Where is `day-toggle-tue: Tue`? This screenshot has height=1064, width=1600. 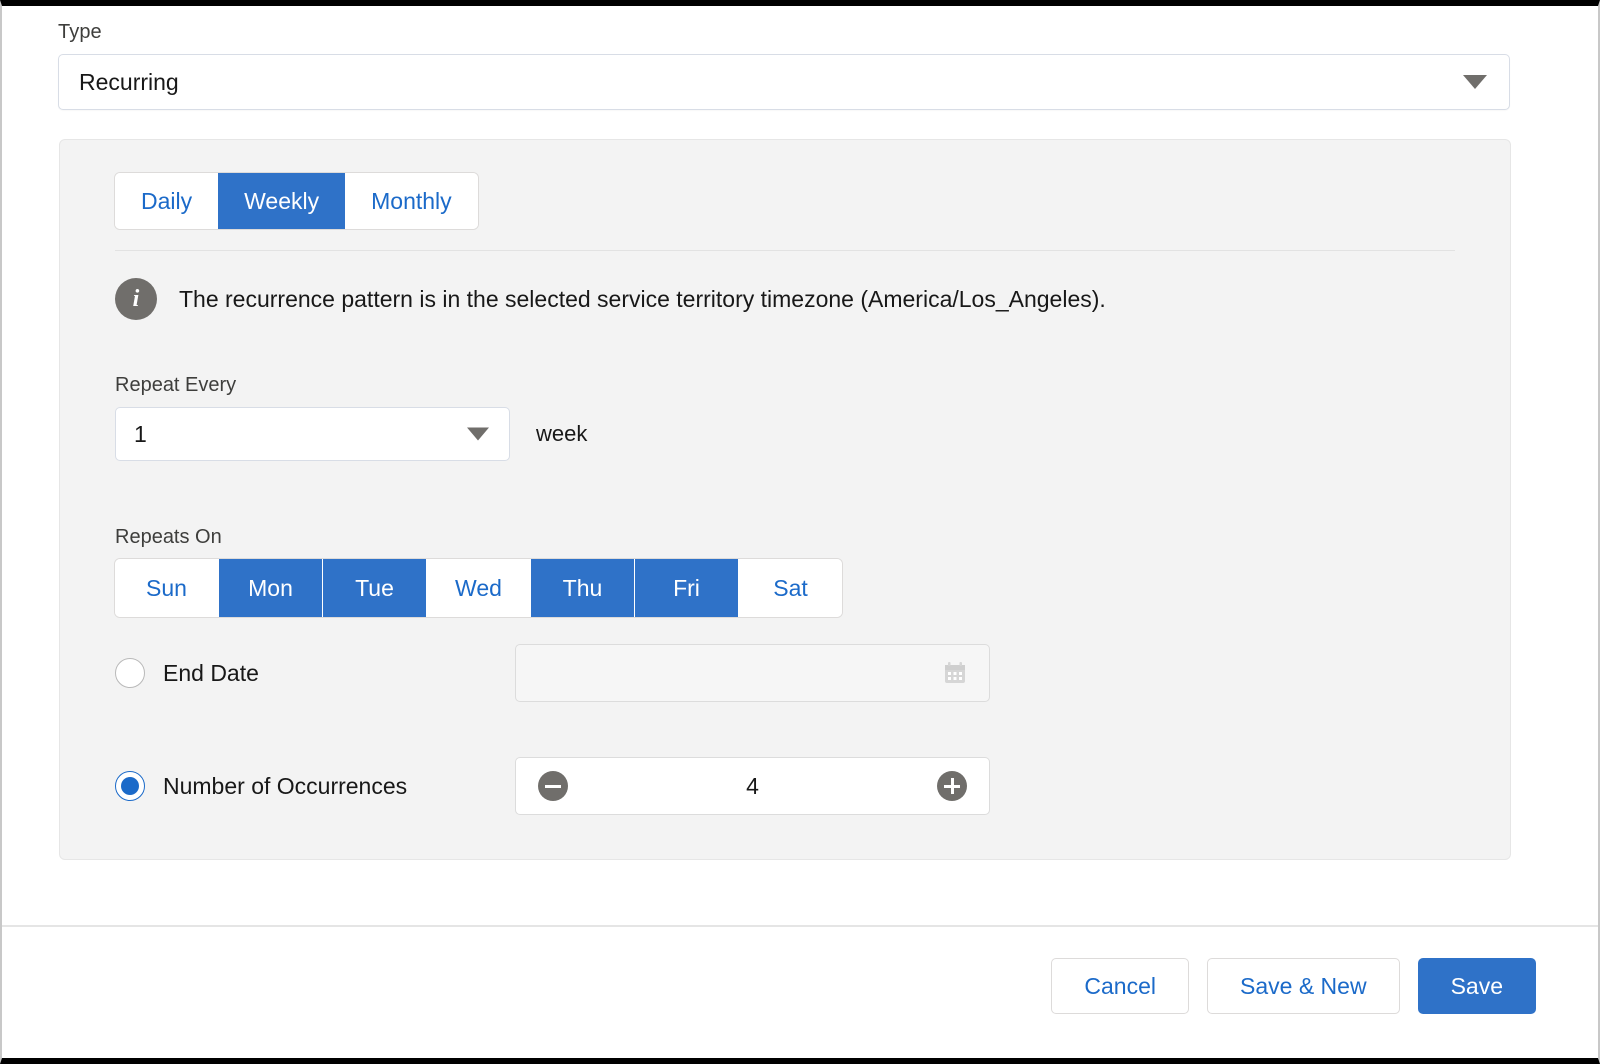 day-toggle-tue: Tue is located at coordinates (375, 588).